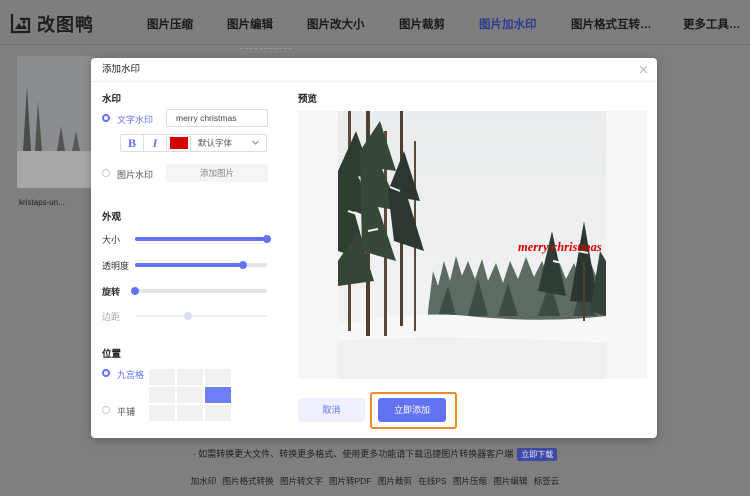  Describe the element at coordinates (112, 217) in the screenshot. I see `appearance-section-title: 外观` at that location.